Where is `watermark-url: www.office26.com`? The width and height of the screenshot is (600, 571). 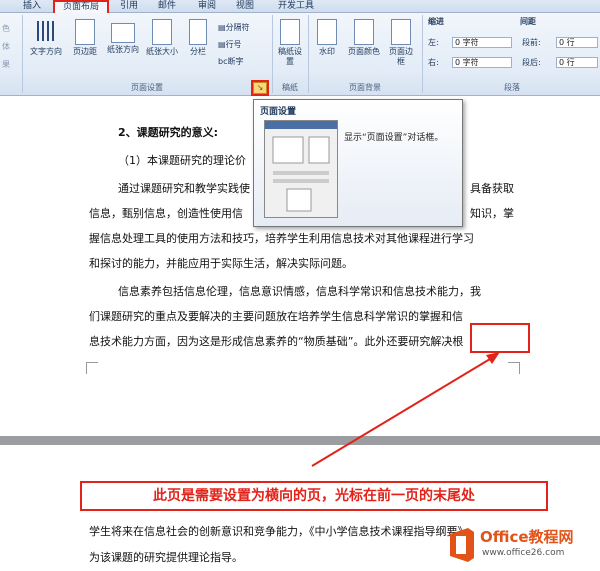
watermark-url: www.office26.com is located at coordinates (523, 553).